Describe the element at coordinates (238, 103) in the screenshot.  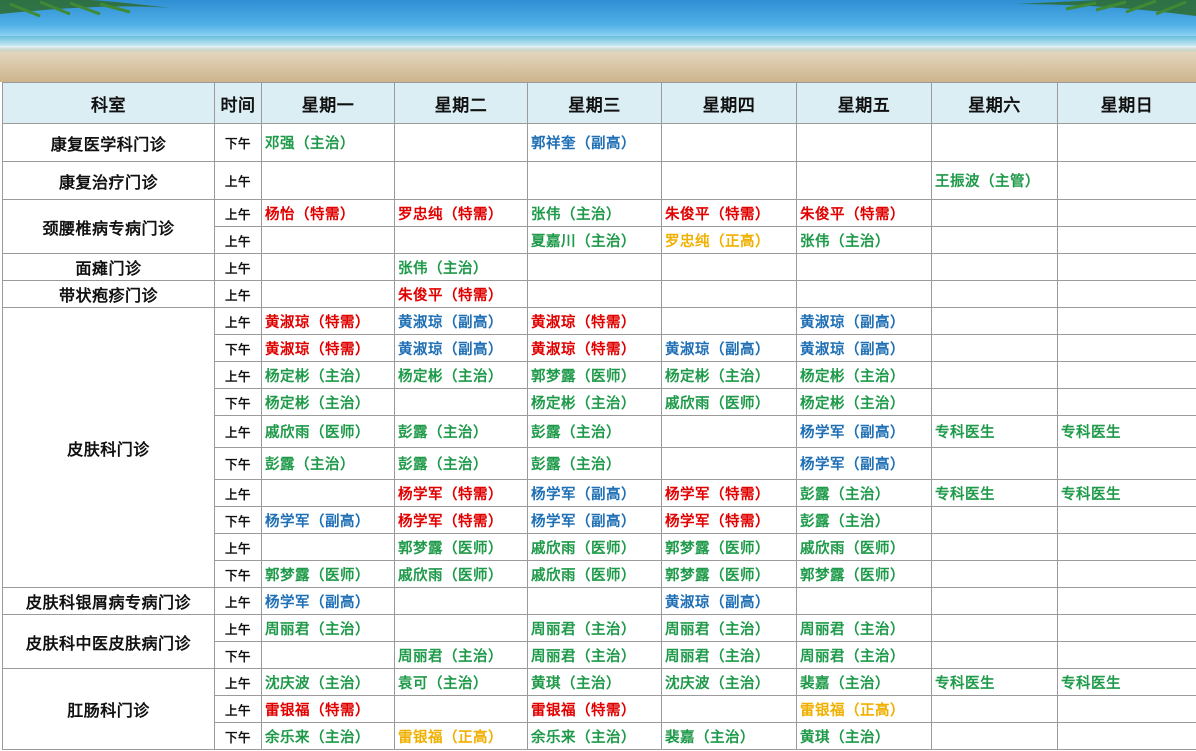
I see `header-time: 时间` at that location.